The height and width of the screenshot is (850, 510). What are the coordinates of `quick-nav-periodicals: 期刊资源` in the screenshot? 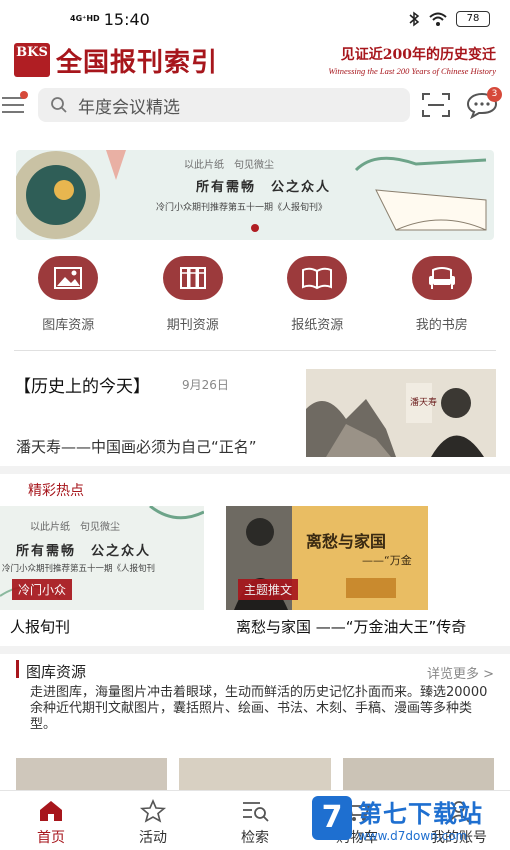 It's located at (193, 294).